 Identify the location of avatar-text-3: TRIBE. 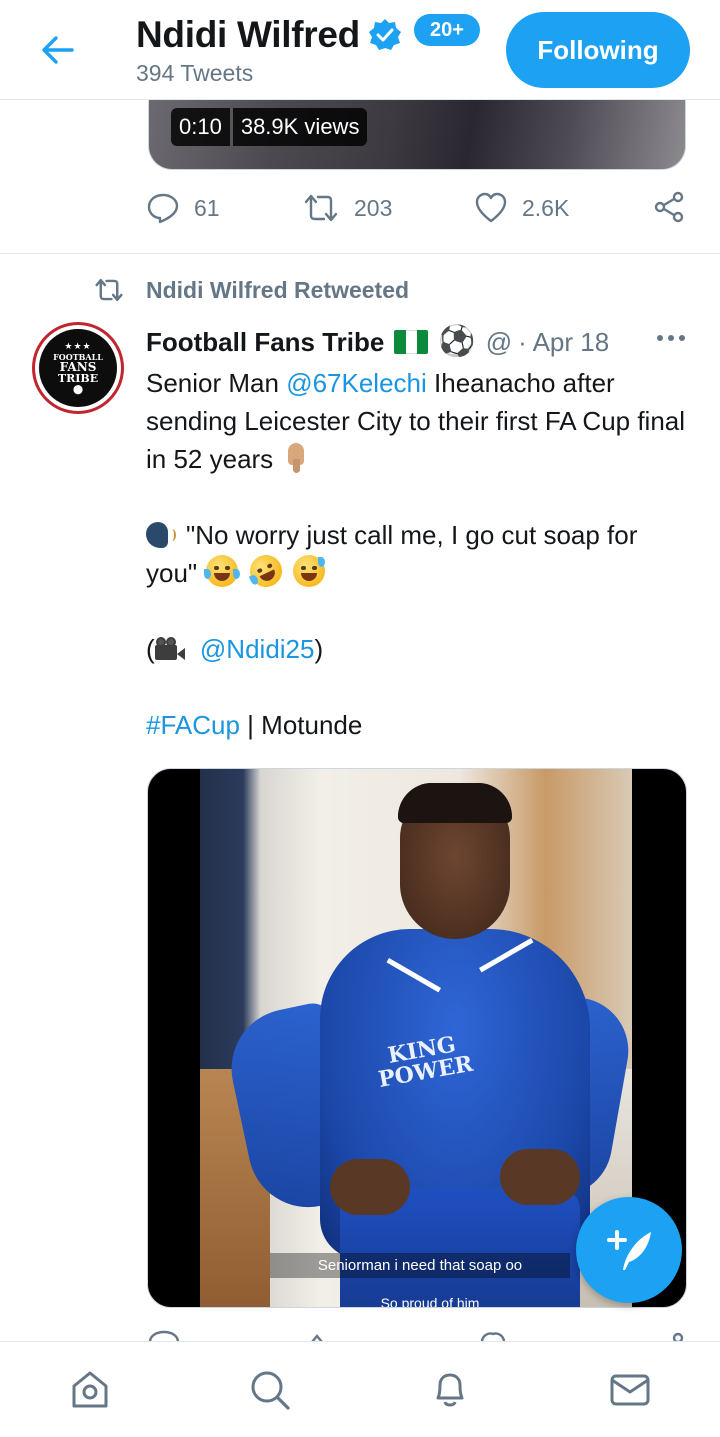
(78, 378).